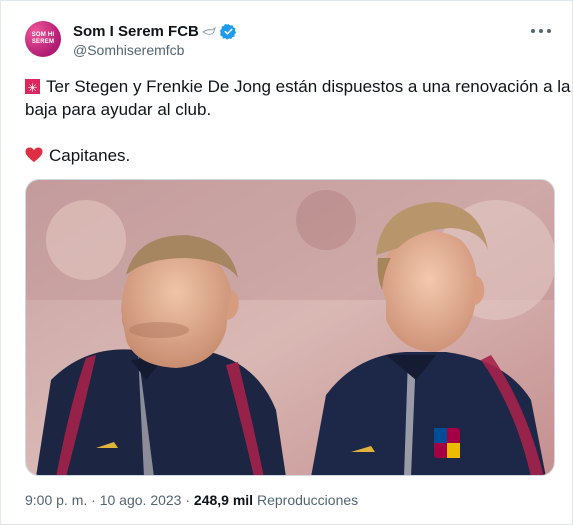 This screenshot has height=525, width=573. What do you see at coordinates (34, 154) in the screenshot?
I see `red-heart-emoji-icon` at bounding box center [34, 154].